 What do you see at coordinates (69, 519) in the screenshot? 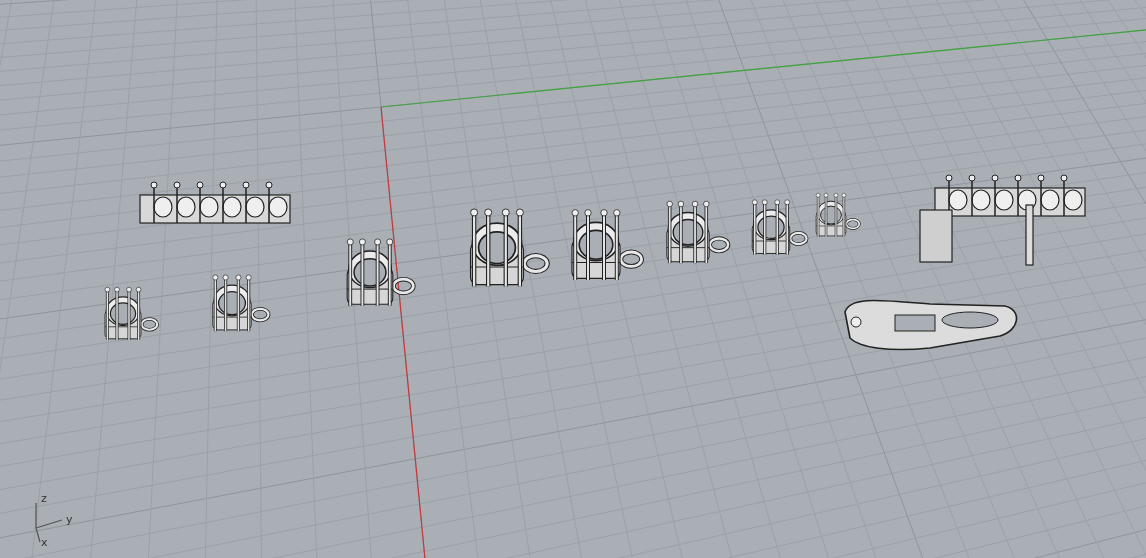
I see `axis-label: y` at bounding box center [69, 519].